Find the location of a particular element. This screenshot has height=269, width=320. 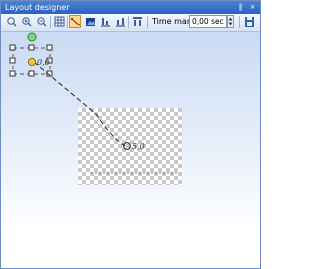

zoom-in-icon is located at coordinates (26, 21).